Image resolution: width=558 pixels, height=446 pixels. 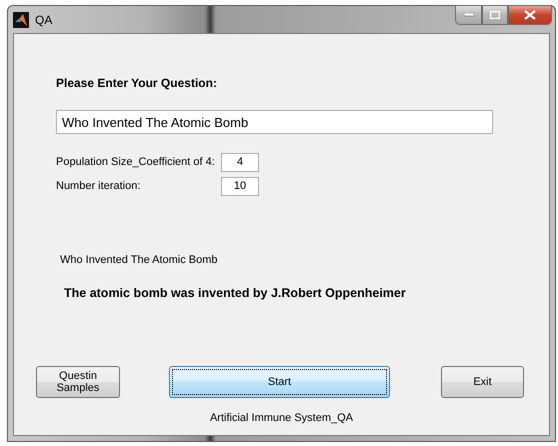 I want to click on action-button: Exit, so click(x=482, y=382).